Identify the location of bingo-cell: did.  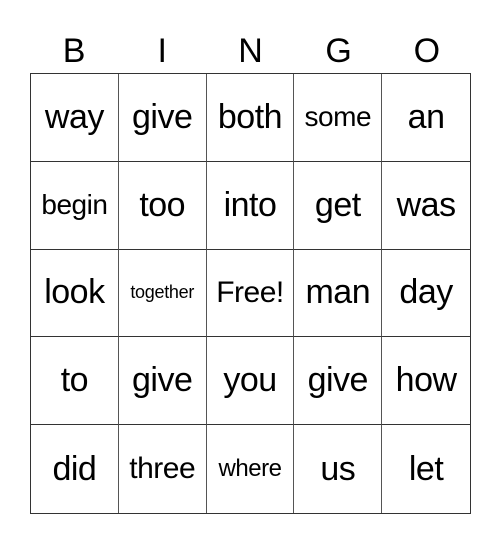
(75, 469).